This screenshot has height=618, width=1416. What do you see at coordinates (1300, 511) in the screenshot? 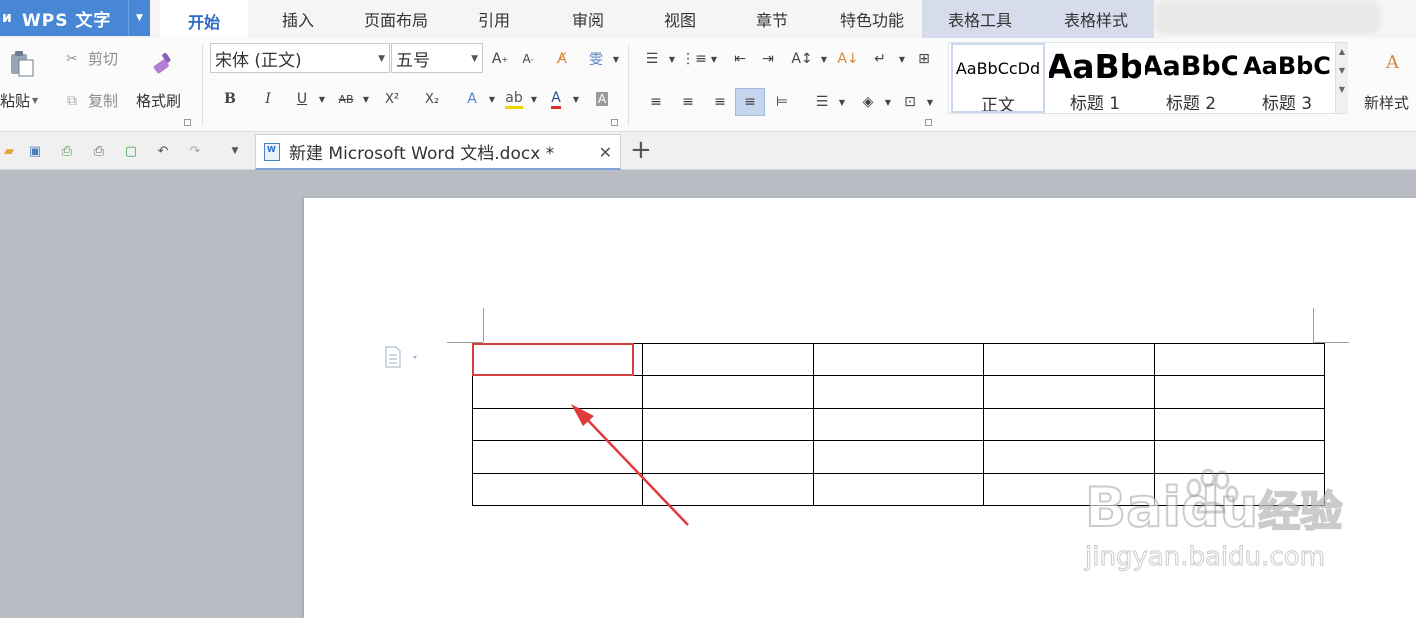
I see `watermark-suffix: 经验` at bounding box center [1300, 511].